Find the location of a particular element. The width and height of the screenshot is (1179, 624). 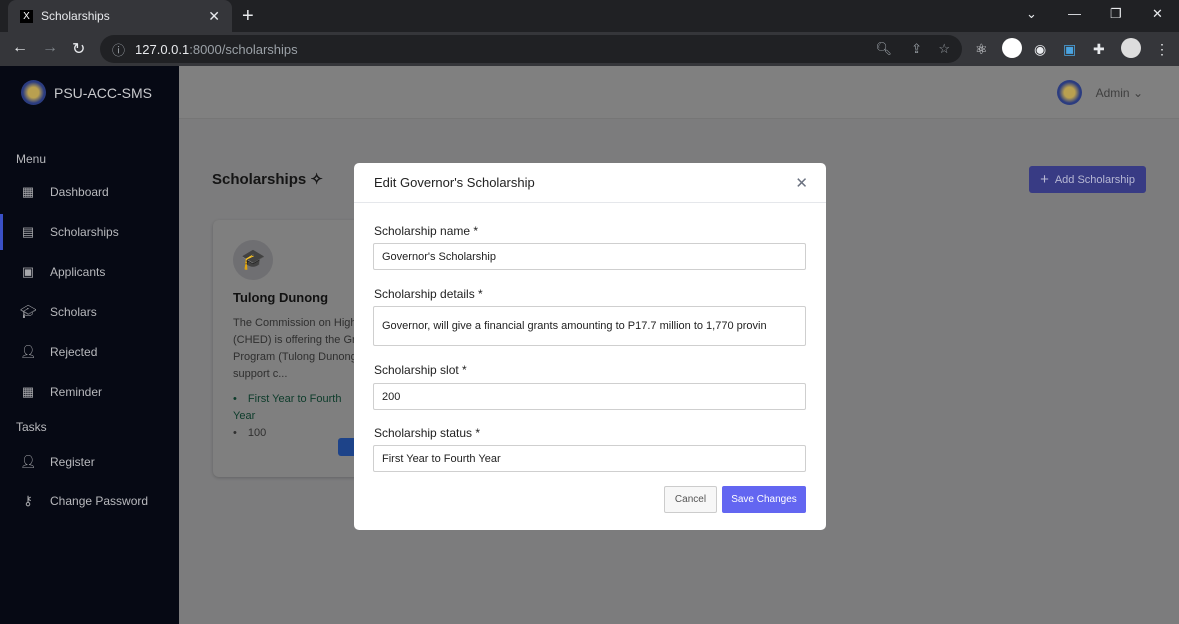

sidebar-item-label: Scholars is located at coordinates (73, 312).